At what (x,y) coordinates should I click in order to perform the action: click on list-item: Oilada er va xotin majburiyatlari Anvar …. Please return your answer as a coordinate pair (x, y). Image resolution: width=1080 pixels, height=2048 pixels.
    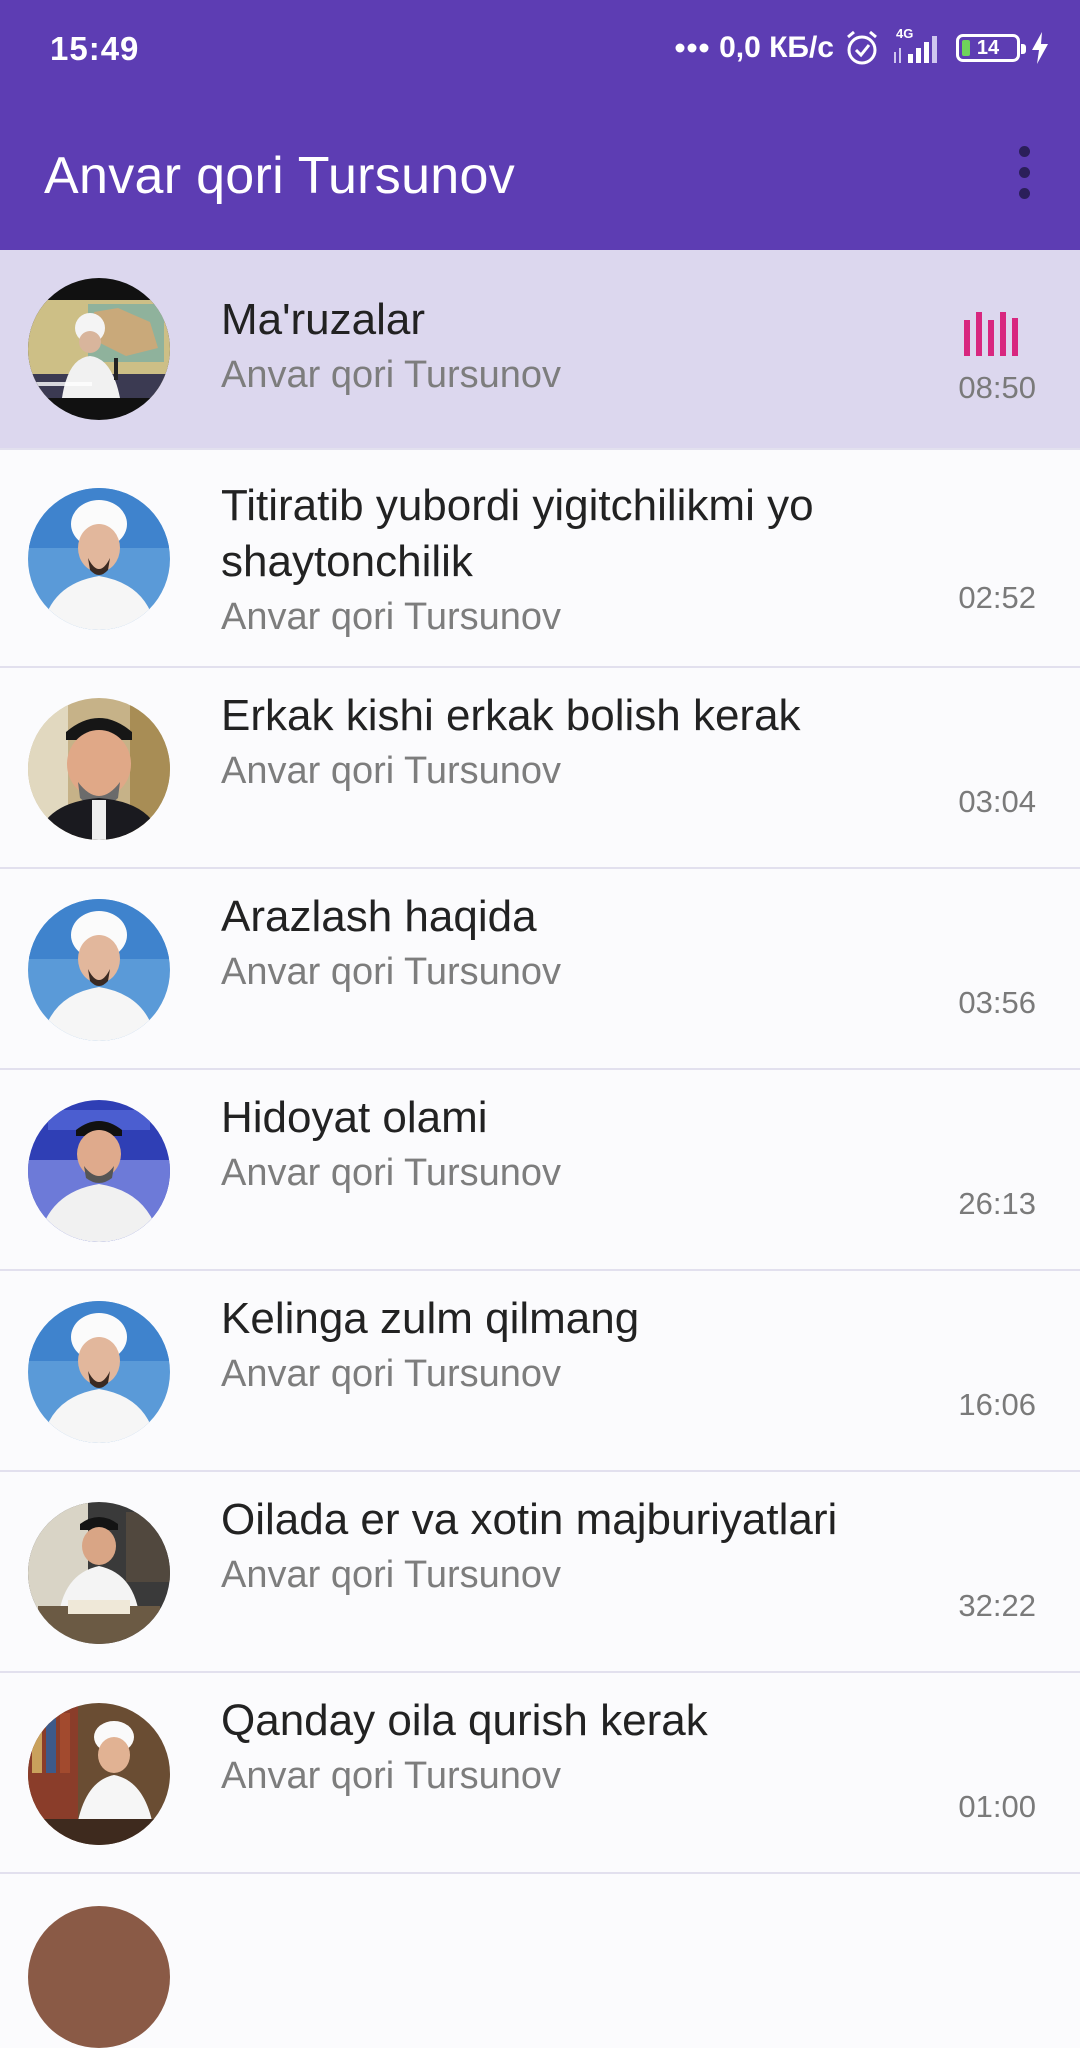
    Looking at the image, I should click on (540, 1572).